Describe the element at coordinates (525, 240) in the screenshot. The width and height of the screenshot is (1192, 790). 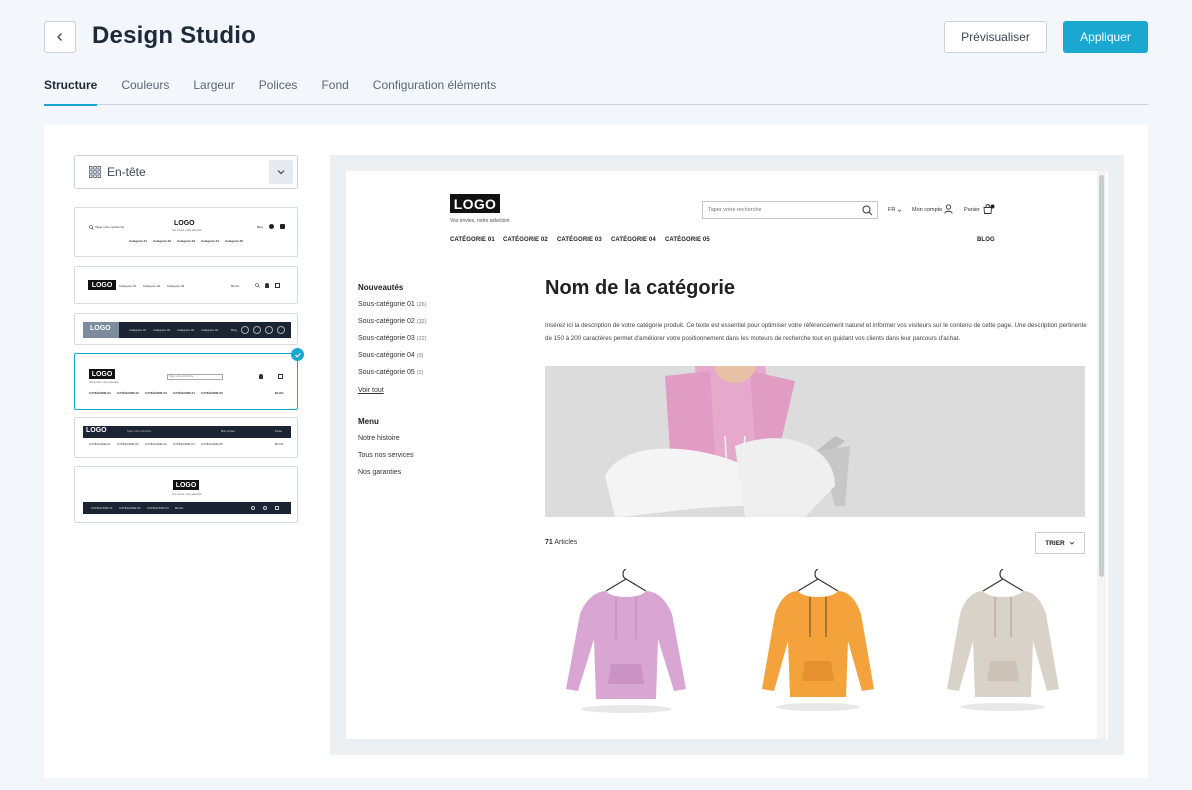
I see `preview-nav-2: CATÉGORIE 02` at that location.